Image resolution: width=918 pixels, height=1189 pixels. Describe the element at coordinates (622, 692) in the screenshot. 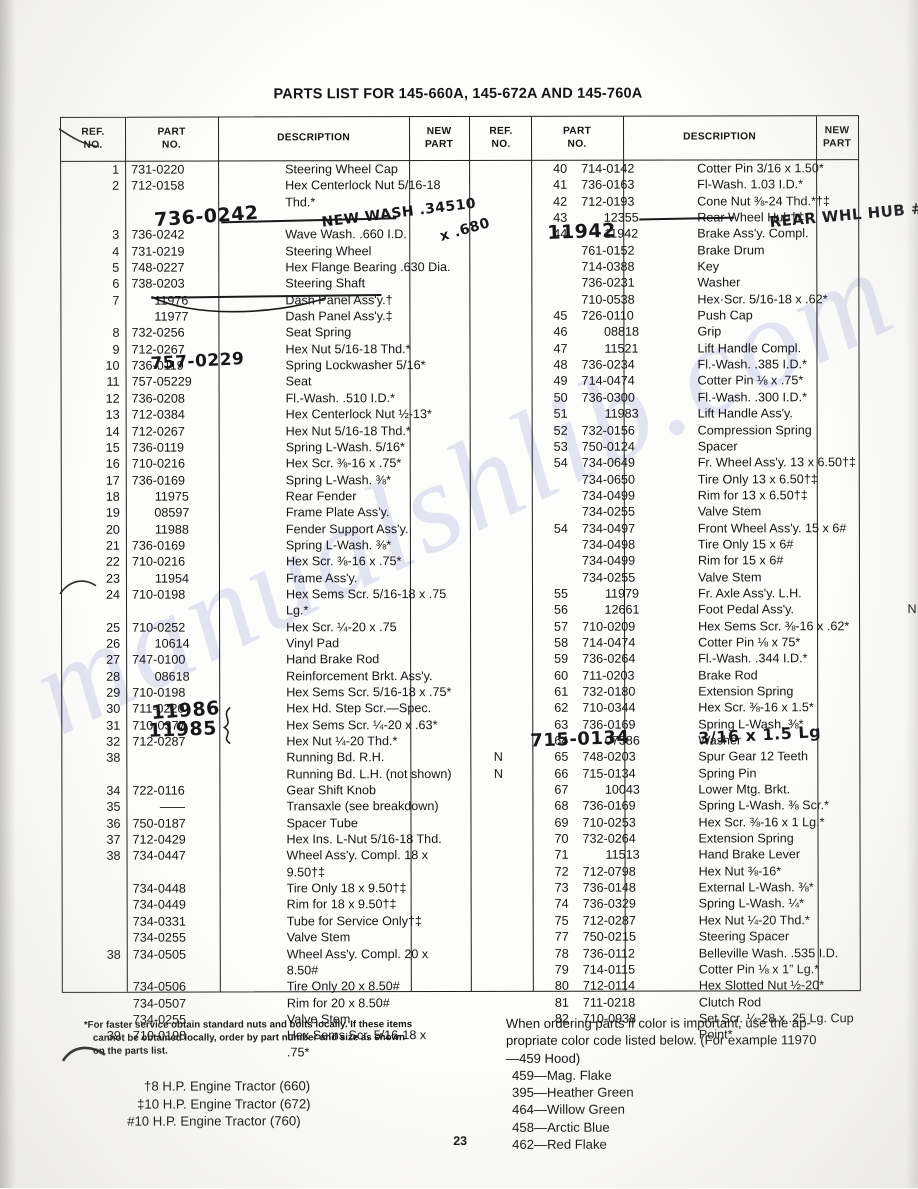

I see `cell-part-no: 732-0180` at that location.